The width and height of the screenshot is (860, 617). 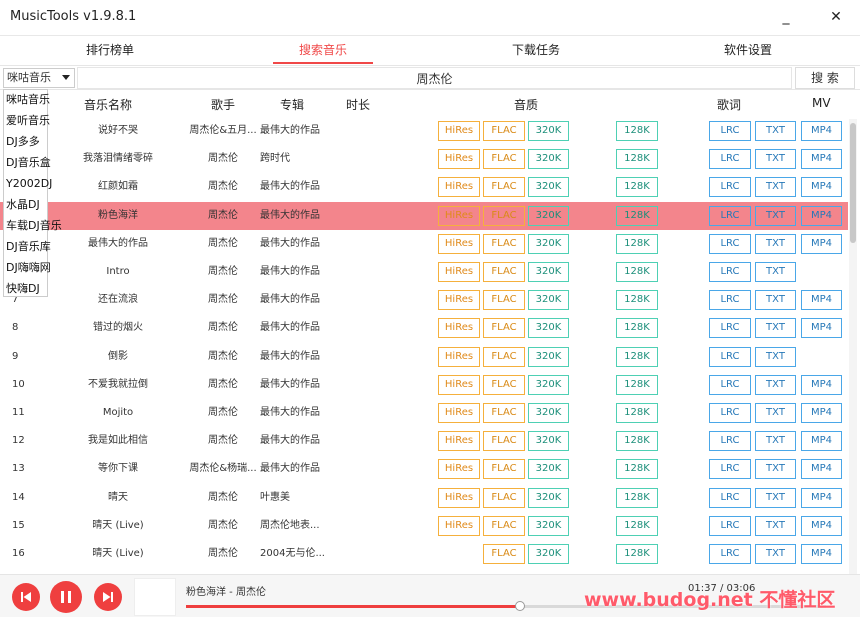 What do you see at coordinates (853, 183) in the screenshot?
I see `scrollbar-thumb` at bounding box center [853, 183].